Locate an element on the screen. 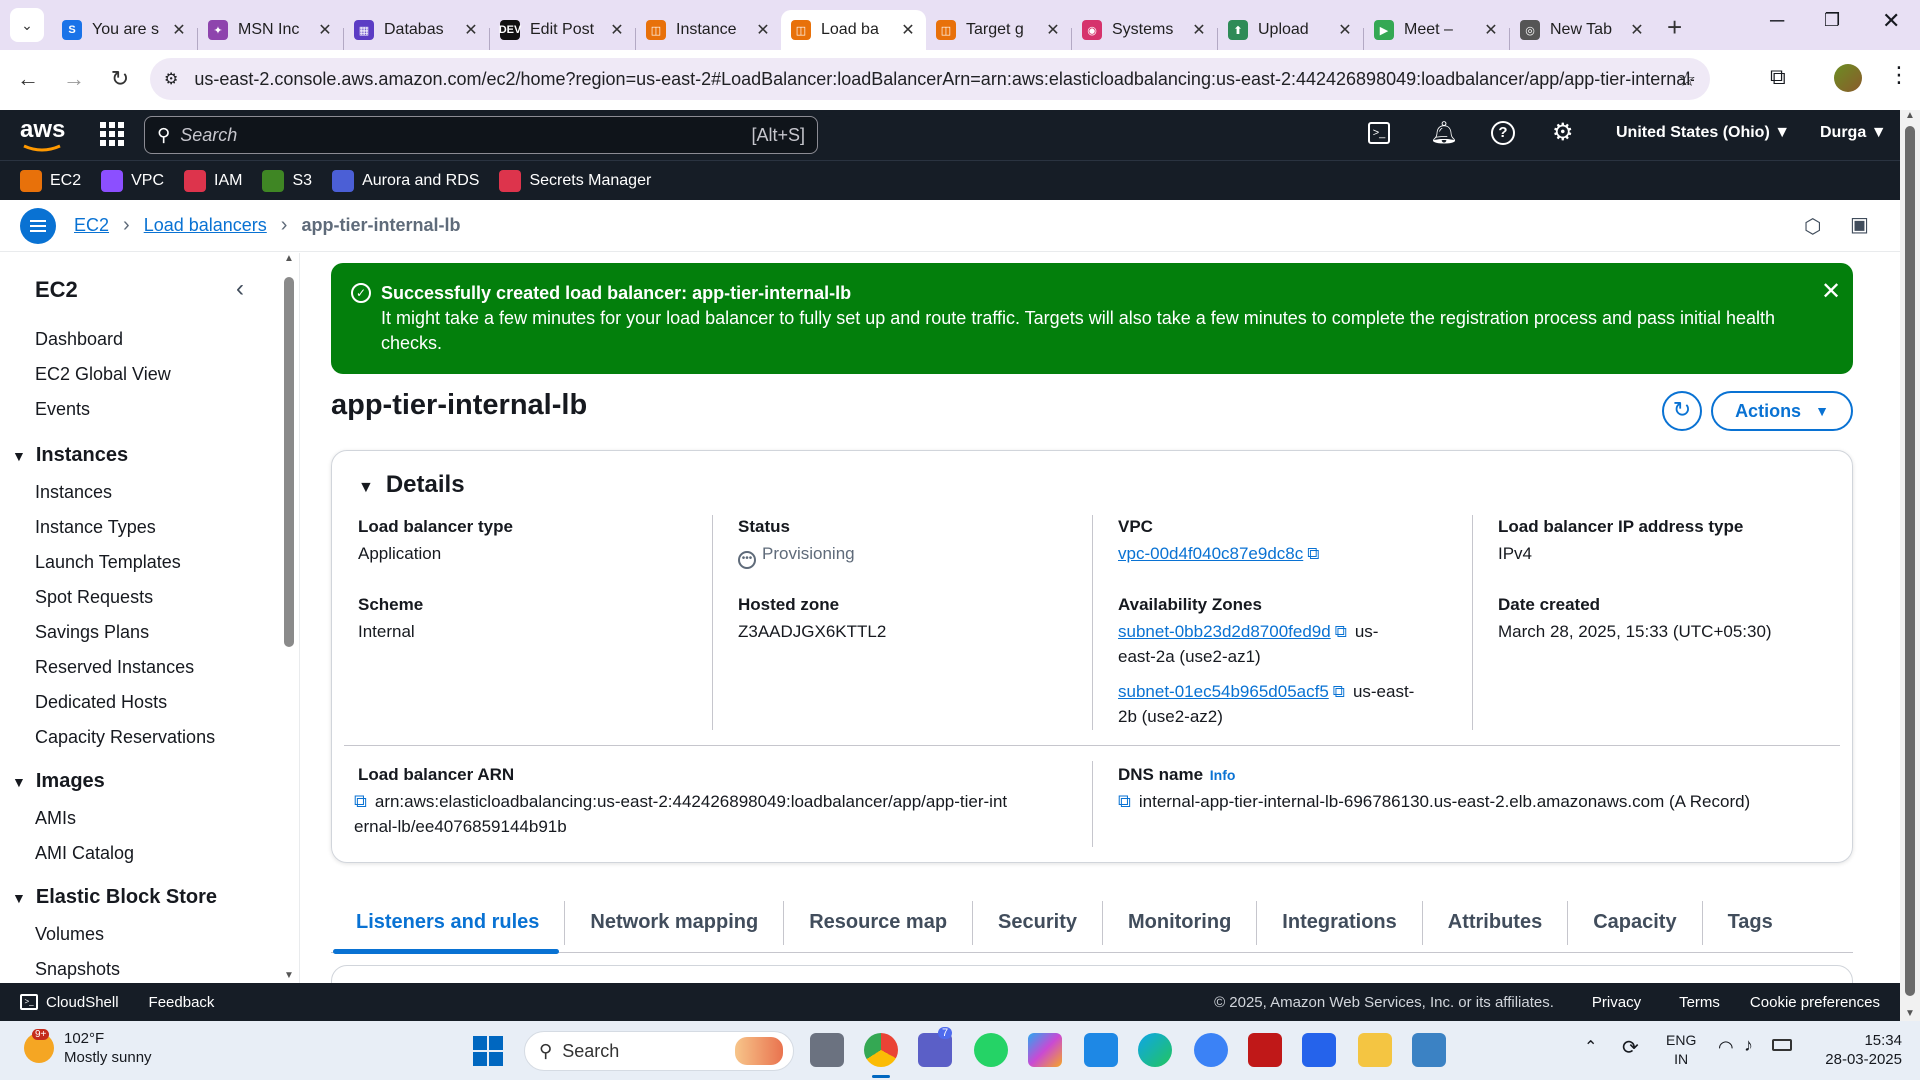  notifications-bell-icon: 🔔︎ is located at coordinates (1444, 133).